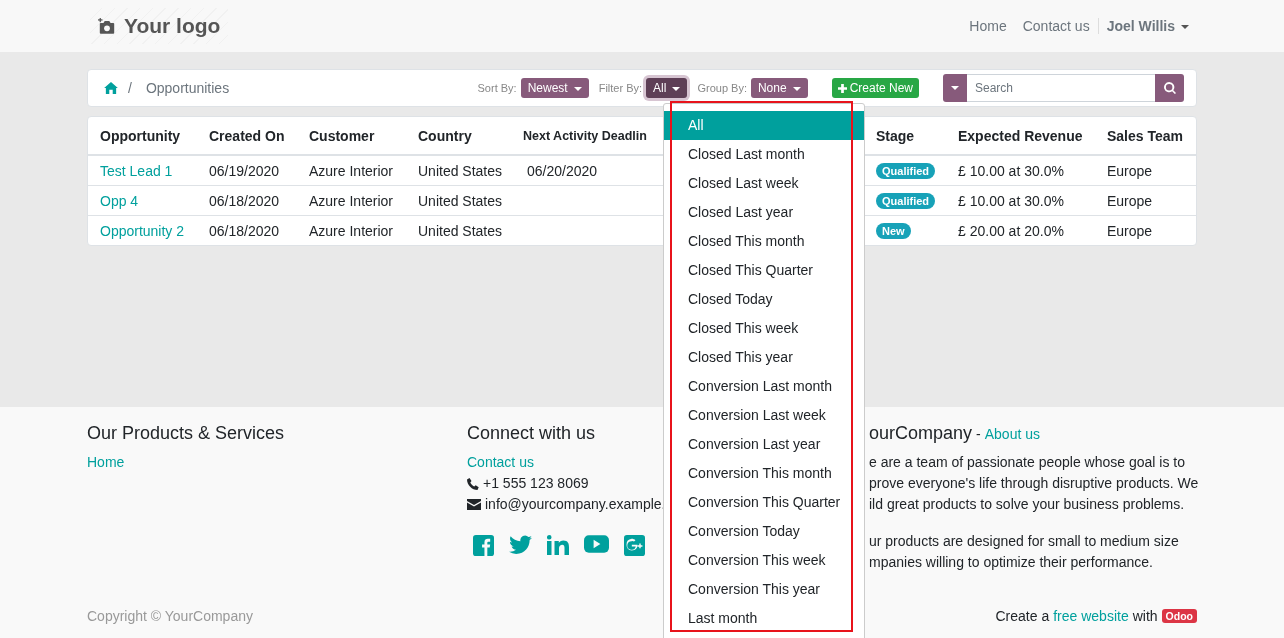 This screenshot has width=1284, height=638. I want to click on camera-icon, so click(107, 26).